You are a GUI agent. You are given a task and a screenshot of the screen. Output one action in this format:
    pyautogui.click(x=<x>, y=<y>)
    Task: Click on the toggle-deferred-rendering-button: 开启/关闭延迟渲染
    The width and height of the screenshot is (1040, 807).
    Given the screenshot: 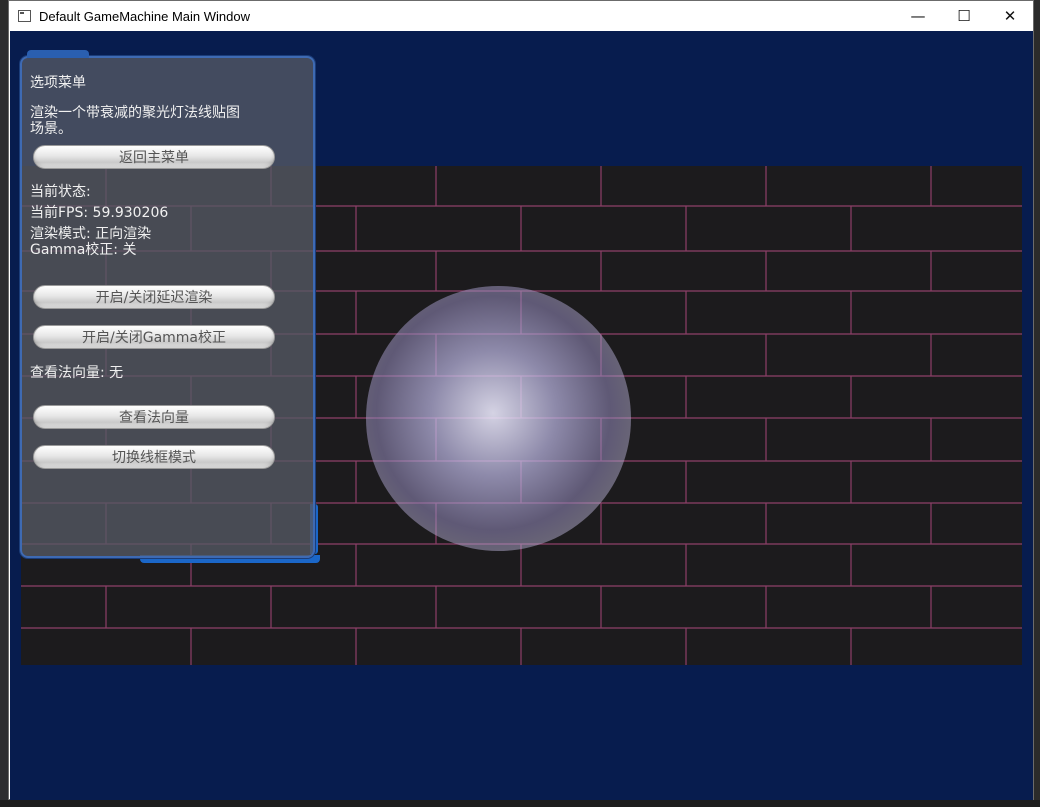 What is the action you would take?
    pyautogui.click(x=154, y=297)
    